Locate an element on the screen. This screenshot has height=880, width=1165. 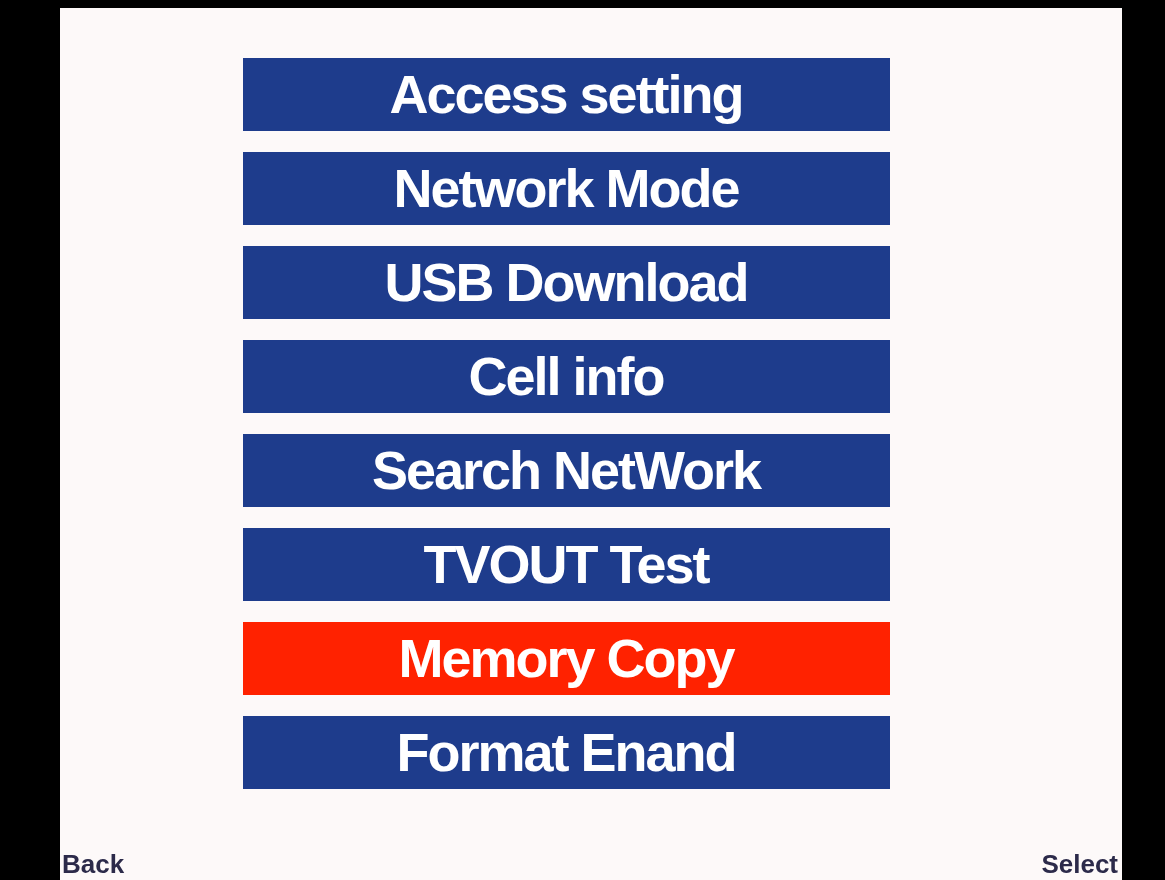
menu-item: USB Download is located at coordinates (566, 282).